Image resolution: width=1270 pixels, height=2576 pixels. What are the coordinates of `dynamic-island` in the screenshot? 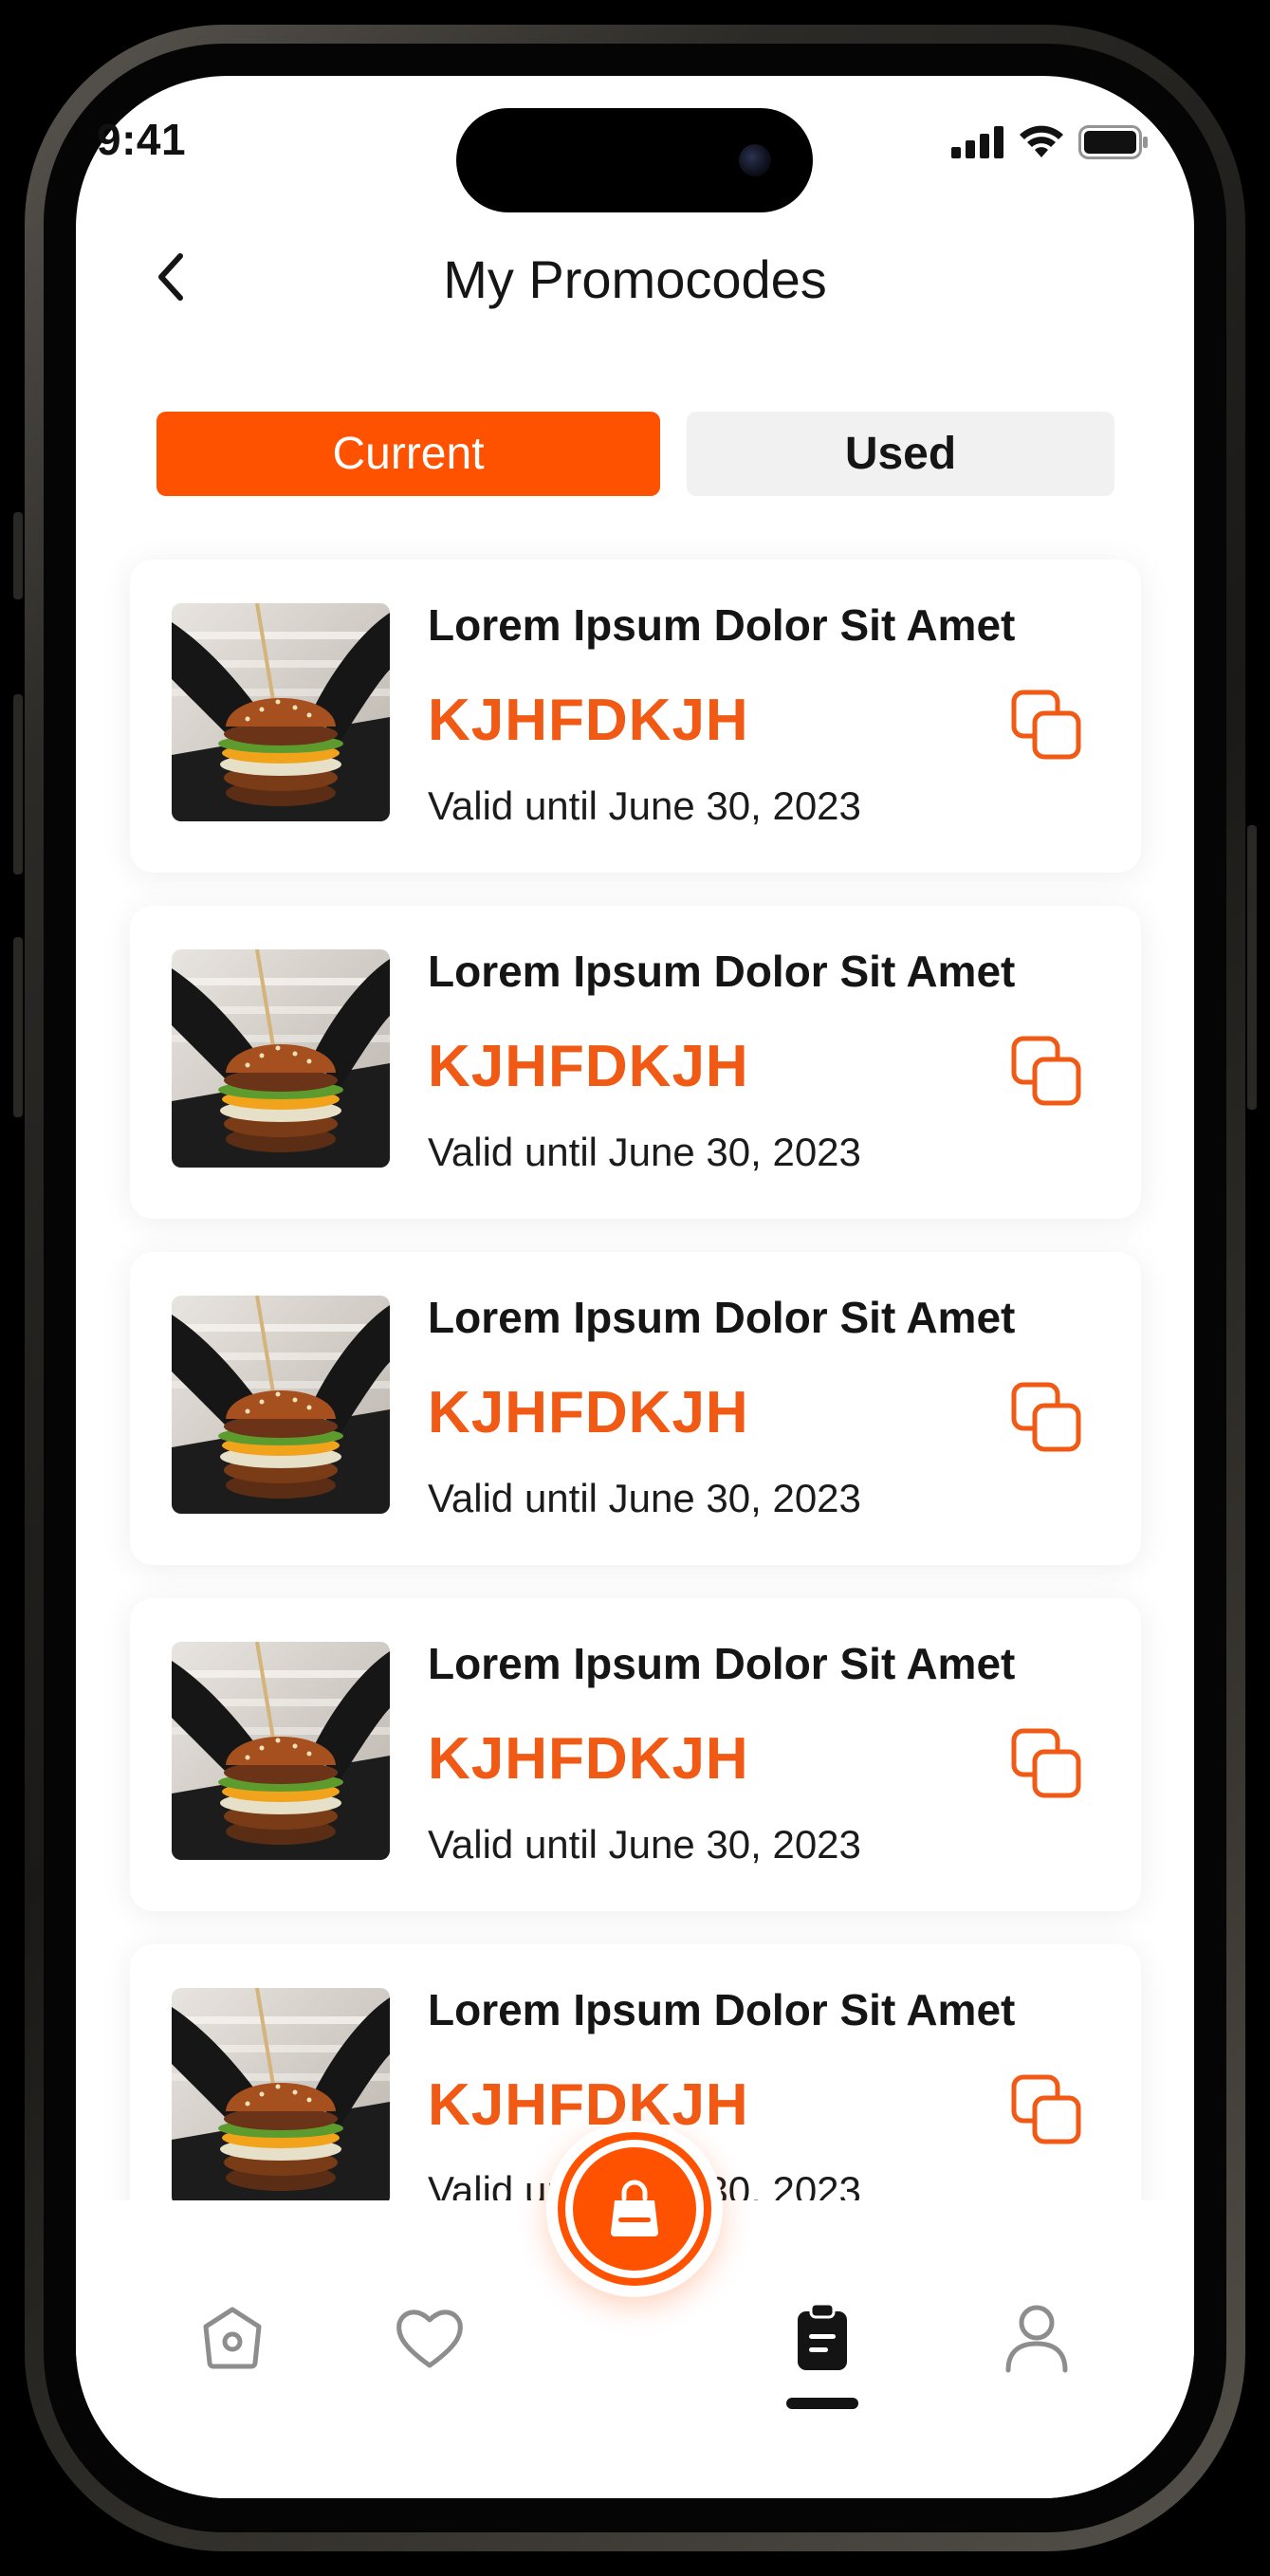 It's located at (634, 160).